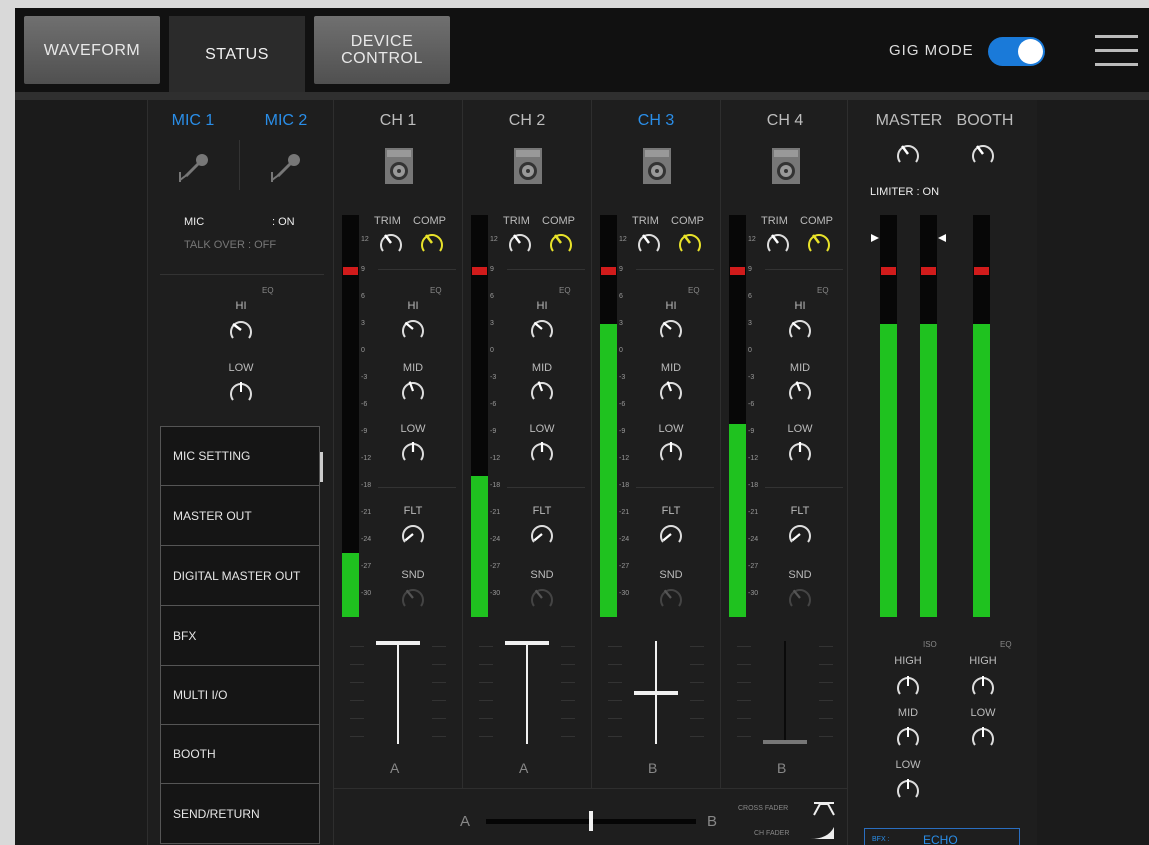  What do you see at coordinates (493, 431) in the screenshot?
I see `meter-tick-label: -9` at bounding box center [493, 431].